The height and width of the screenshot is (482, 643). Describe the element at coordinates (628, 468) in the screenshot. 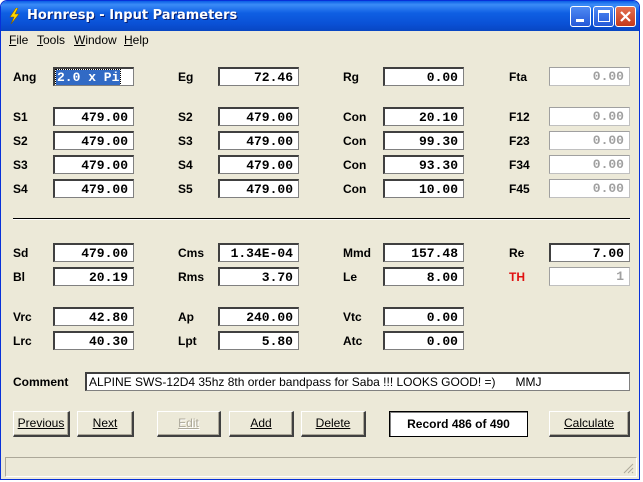

I see `resize-grip-icon` at that location.